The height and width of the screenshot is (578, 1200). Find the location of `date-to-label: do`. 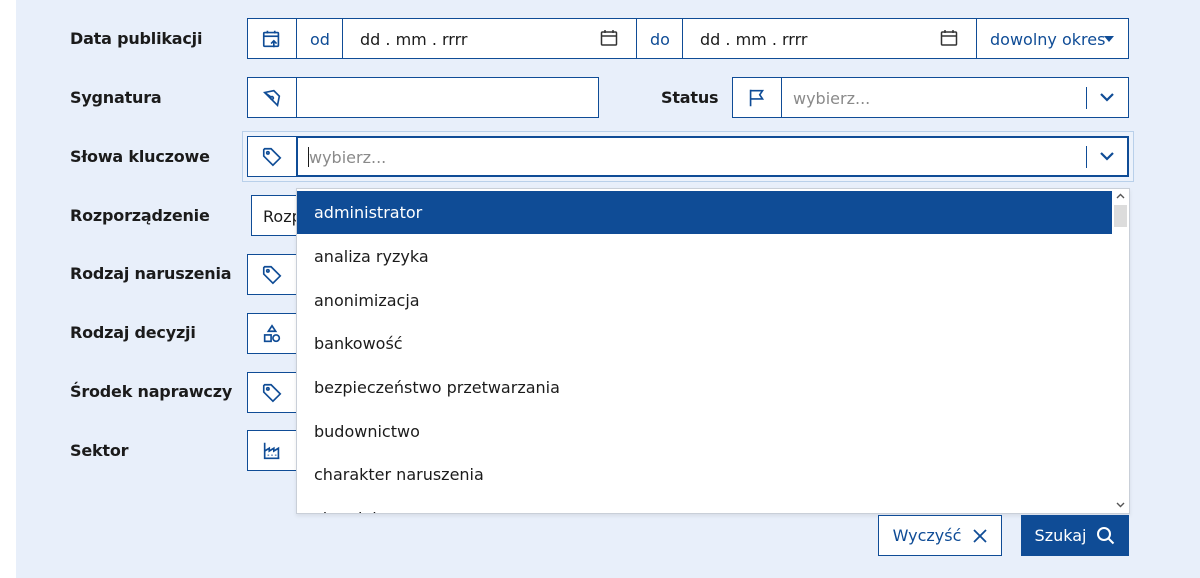

date-to-label: do is located at coordinates (660, 39).